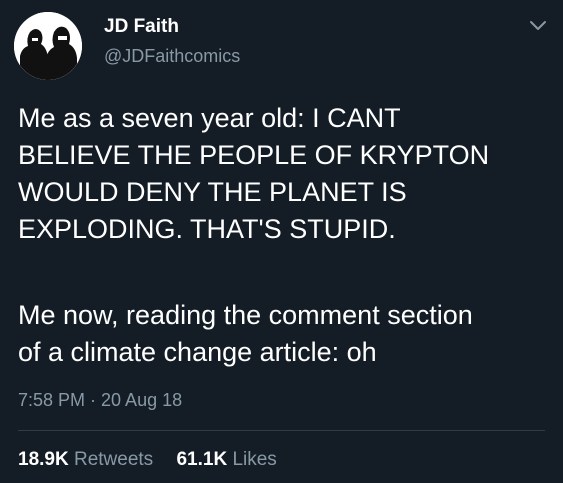 This screenshot has width=563, height=483. I want to click on retweets-stat: 18.9K Retweets, so click(85, 460).